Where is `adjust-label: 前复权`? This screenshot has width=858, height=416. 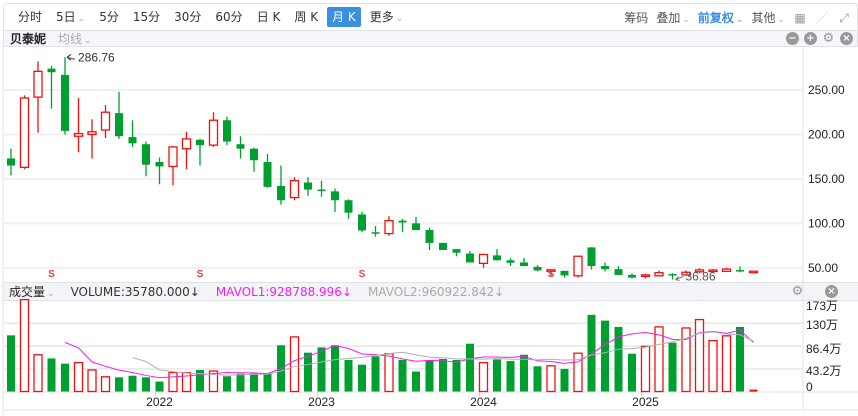 adjust-label: 前复权 is located at coordinates (715, 18).